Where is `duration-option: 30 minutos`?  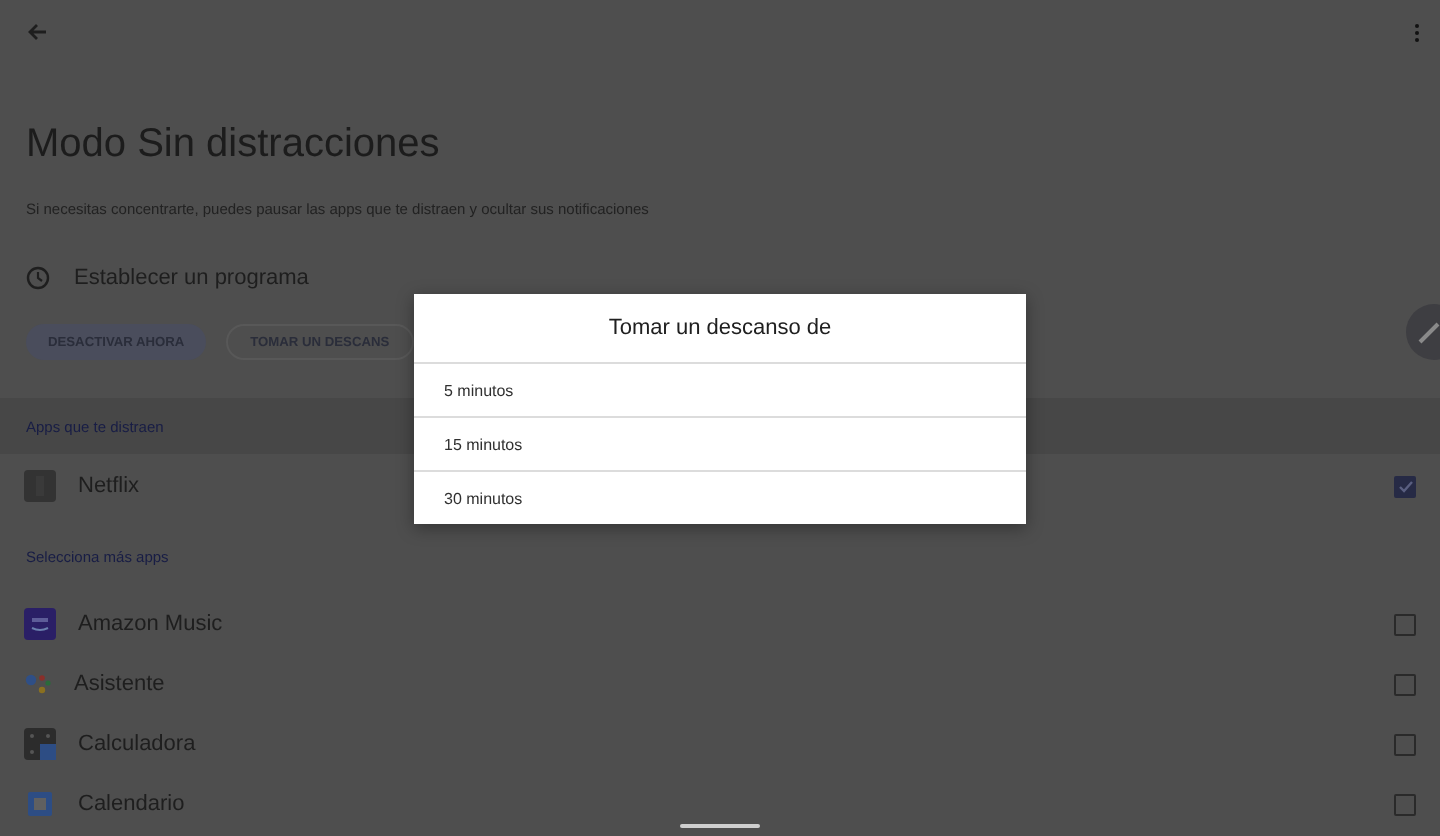 duration-option: 30 minutos is located at coordinates (720, 498).